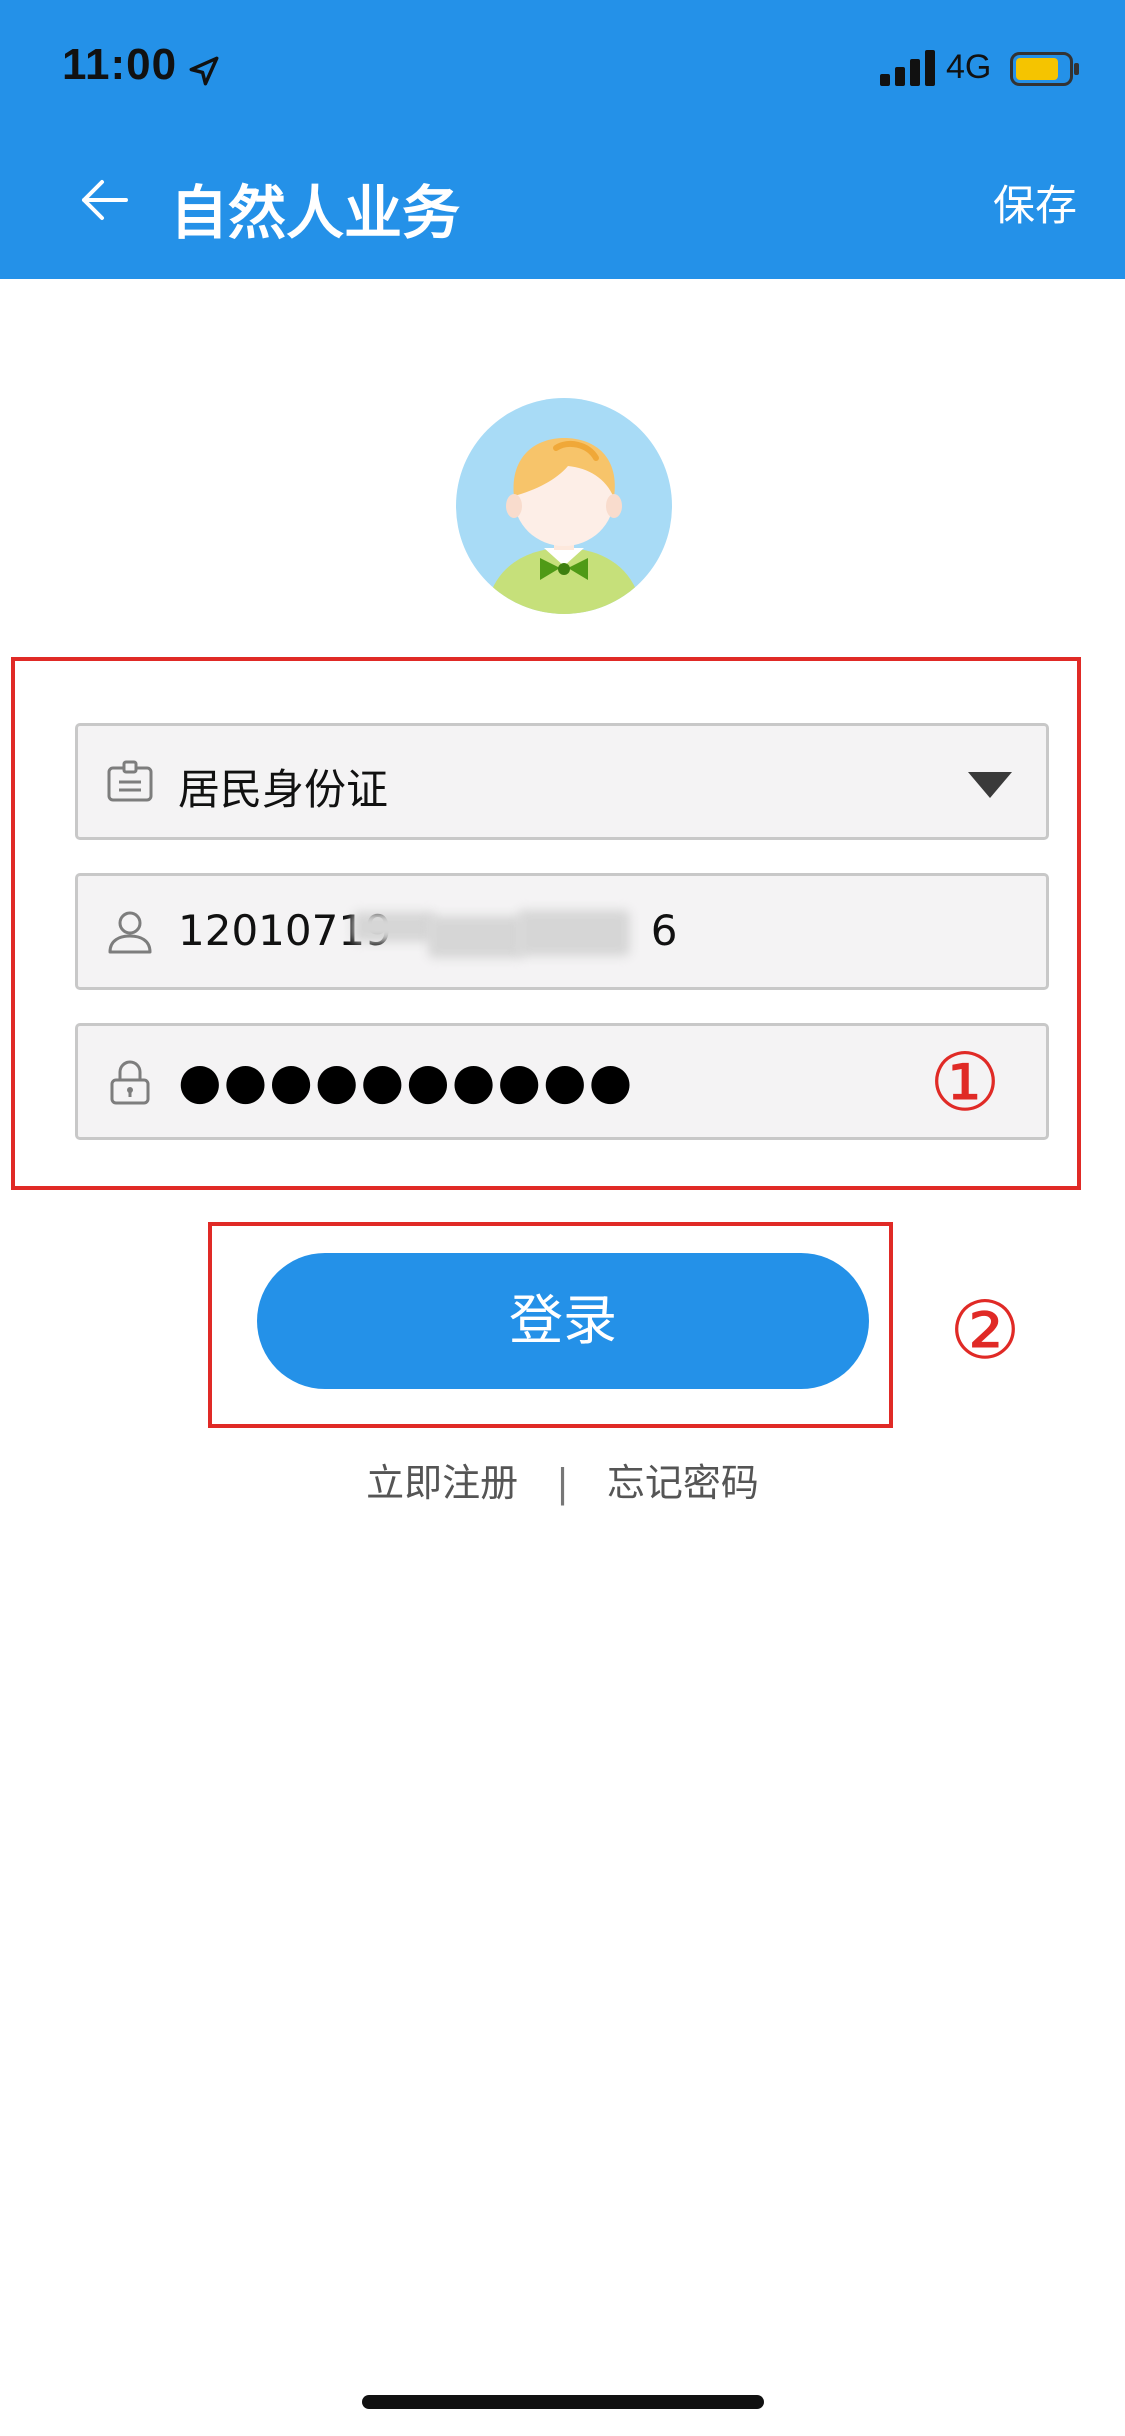 Image resolution: width=1125 pixels, height=2436 pixels. Describe the element at coordinates (563, 2402) in the screenshot. I see `home-indicator` at that location.